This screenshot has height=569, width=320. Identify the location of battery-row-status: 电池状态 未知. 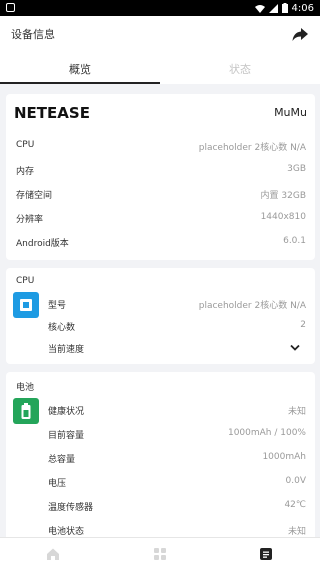
(177, 531).